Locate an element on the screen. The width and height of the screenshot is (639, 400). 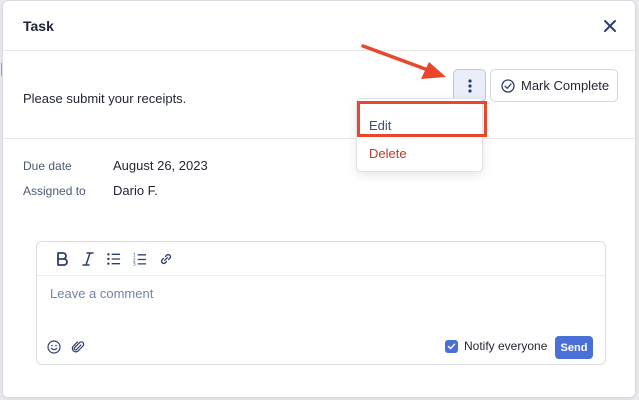
modal-title: Task is located at coordinates (38, 25).